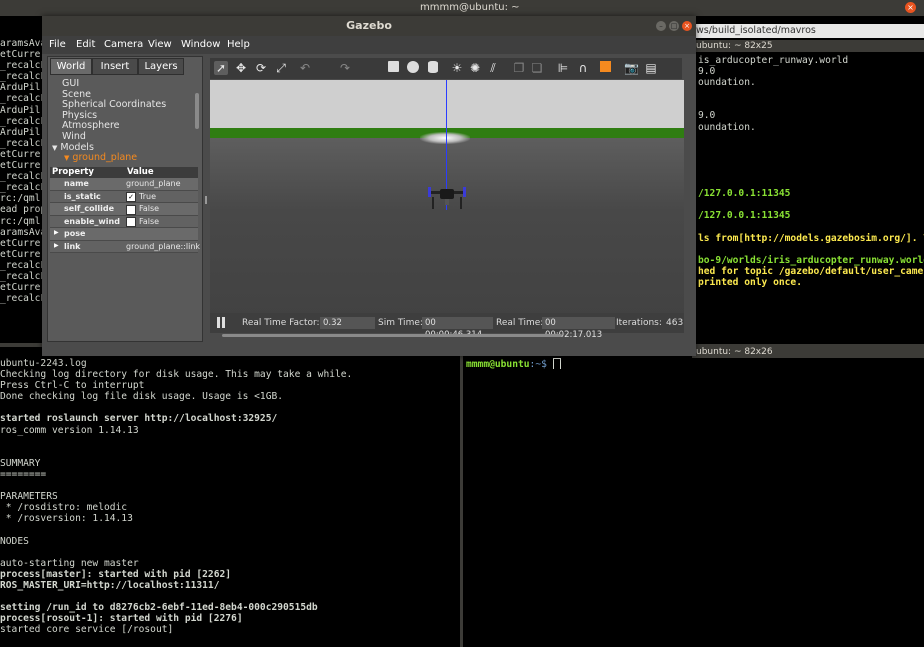  What do you see at coordinates (563, 68) in the screenshot?
I see `align-icon: ⊫` at bounding box center [563, 68].